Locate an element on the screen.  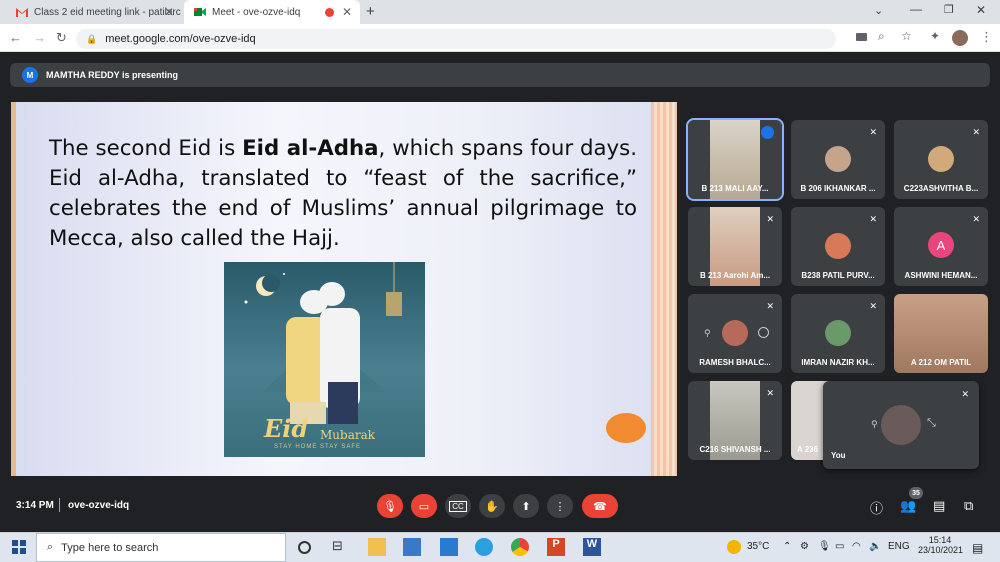
tray-app-icon: ⚙ is located at coordinates (804, 546).